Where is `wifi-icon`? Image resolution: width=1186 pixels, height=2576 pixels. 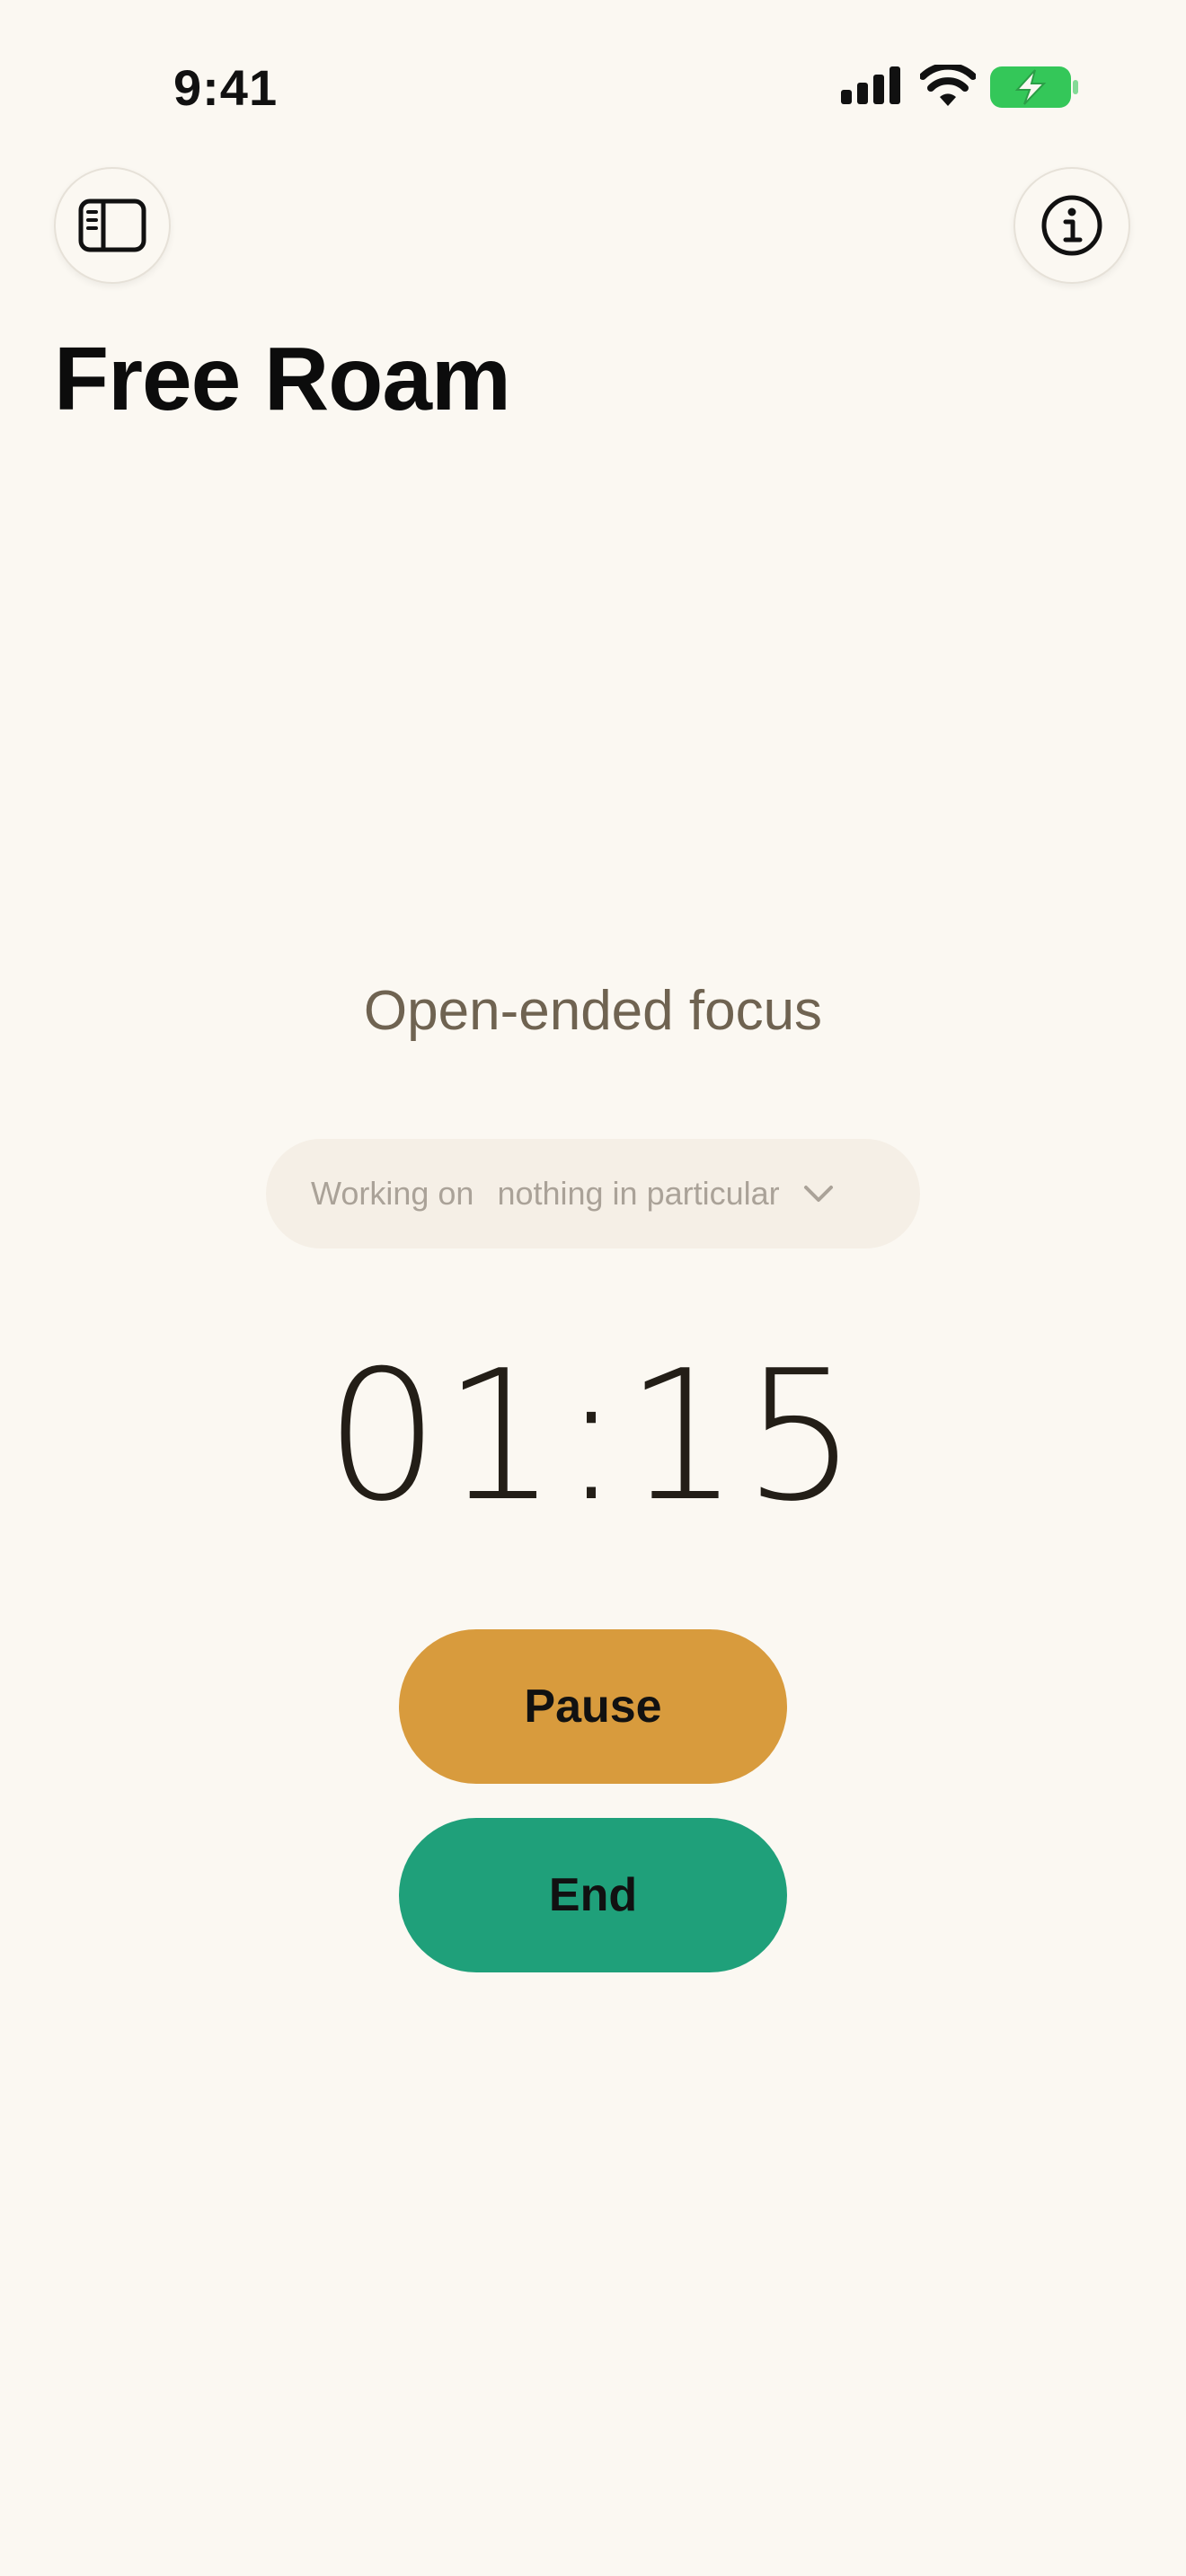
wifi-icon is located at coordinates (948, 85).